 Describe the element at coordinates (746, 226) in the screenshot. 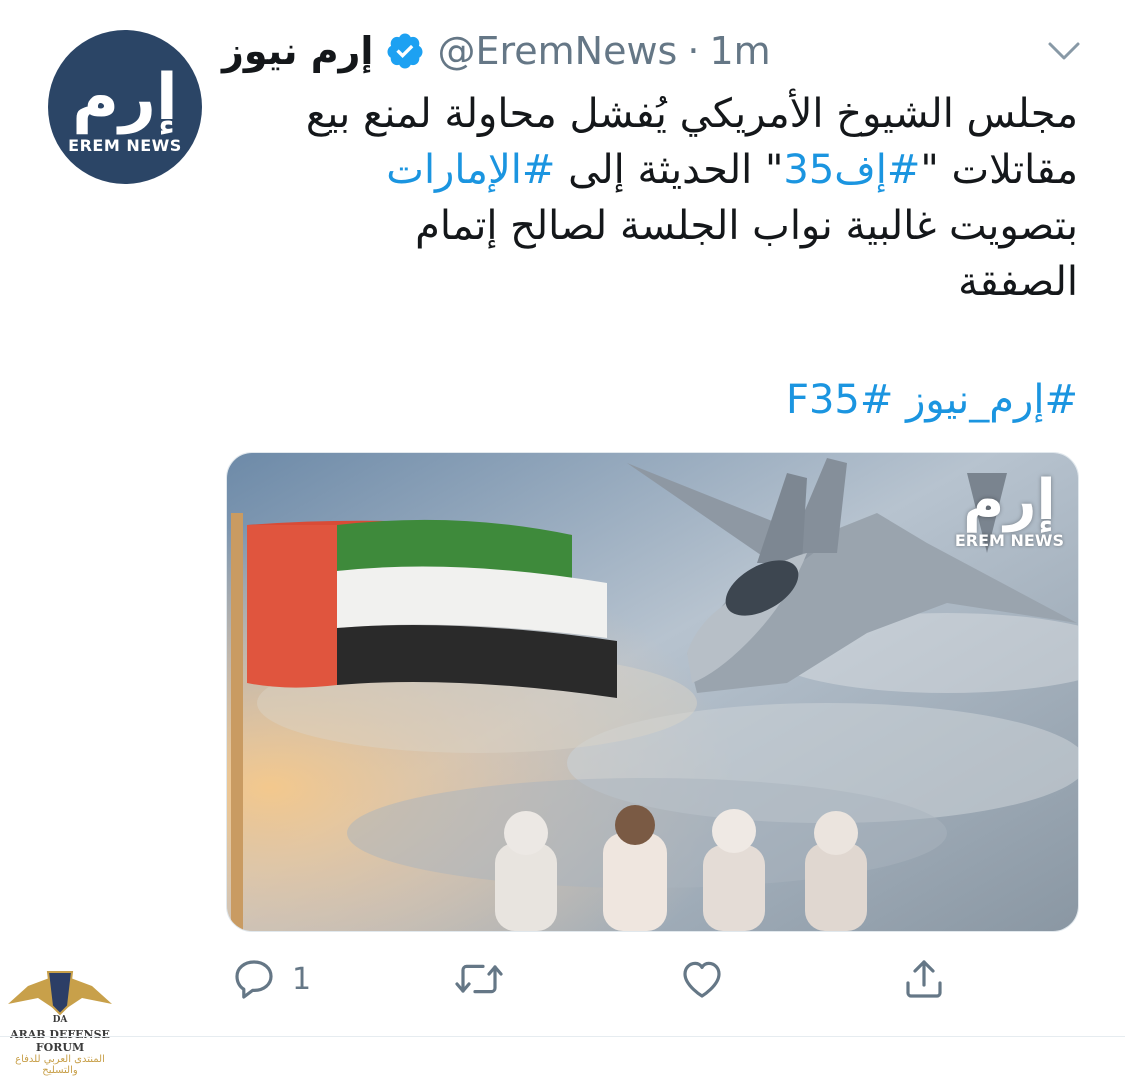

I see `tweet-line: بتصويت غالبية نواب الجلسة لصالح إتمام` at that location.